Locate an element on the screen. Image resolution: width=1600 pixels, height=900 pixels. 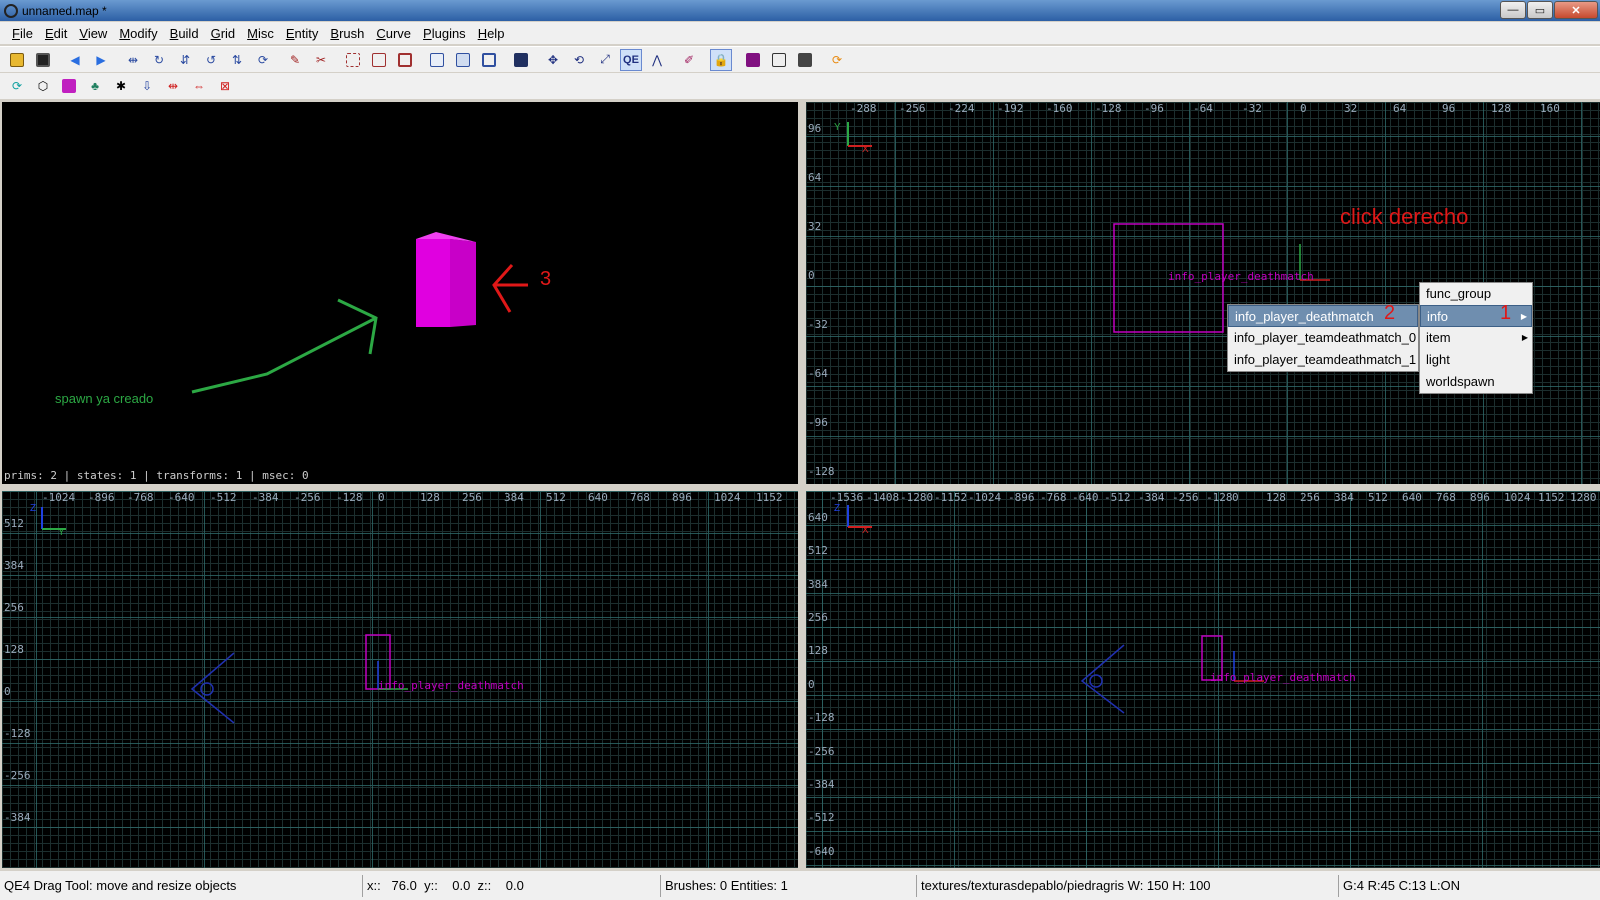
spawn-cube-side is located at coordinates (463, 283).